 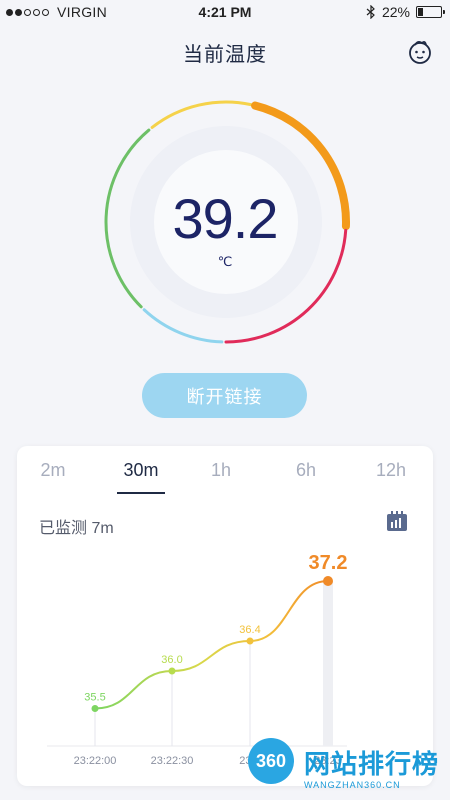 I want to click on baby-face-icon, so click(x=420, y=52).